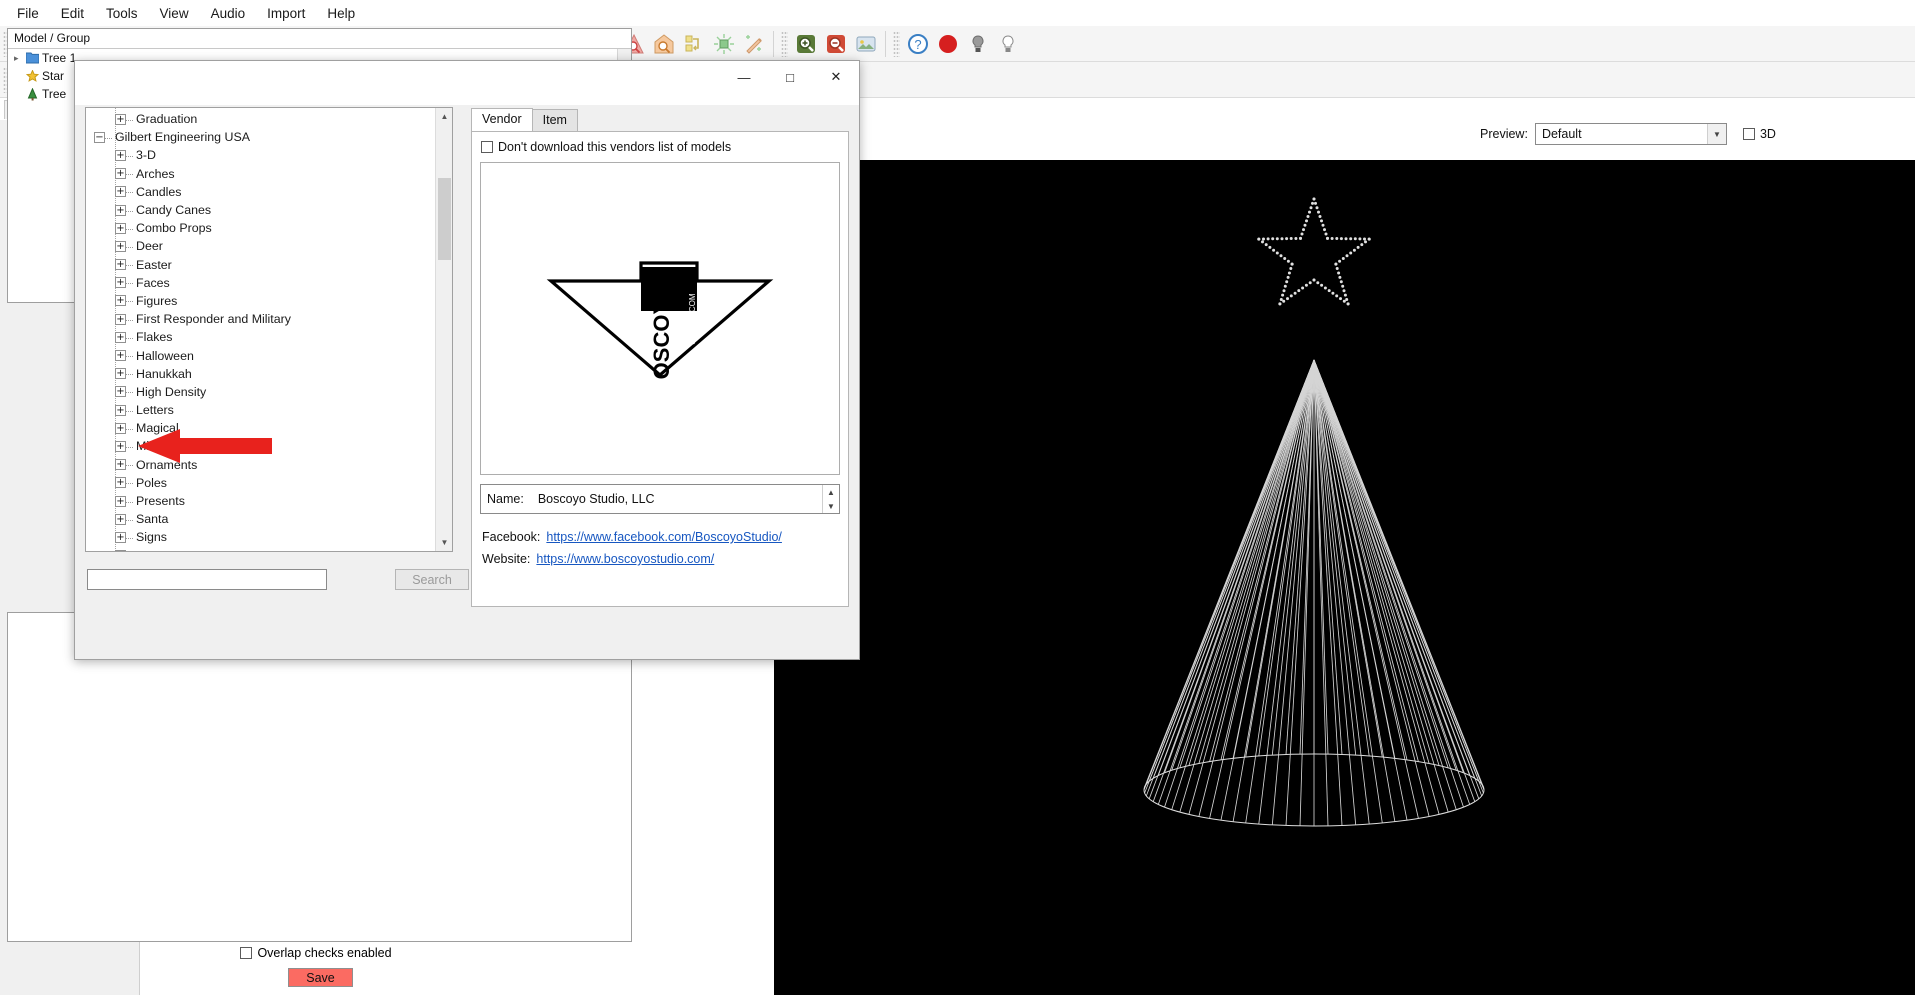 Image resolution: width=1915 pixels, height=995 pixels. Describe the element at coordinates (341, 13) in the screenshot. I see `menu-item-help: Help` at that location.